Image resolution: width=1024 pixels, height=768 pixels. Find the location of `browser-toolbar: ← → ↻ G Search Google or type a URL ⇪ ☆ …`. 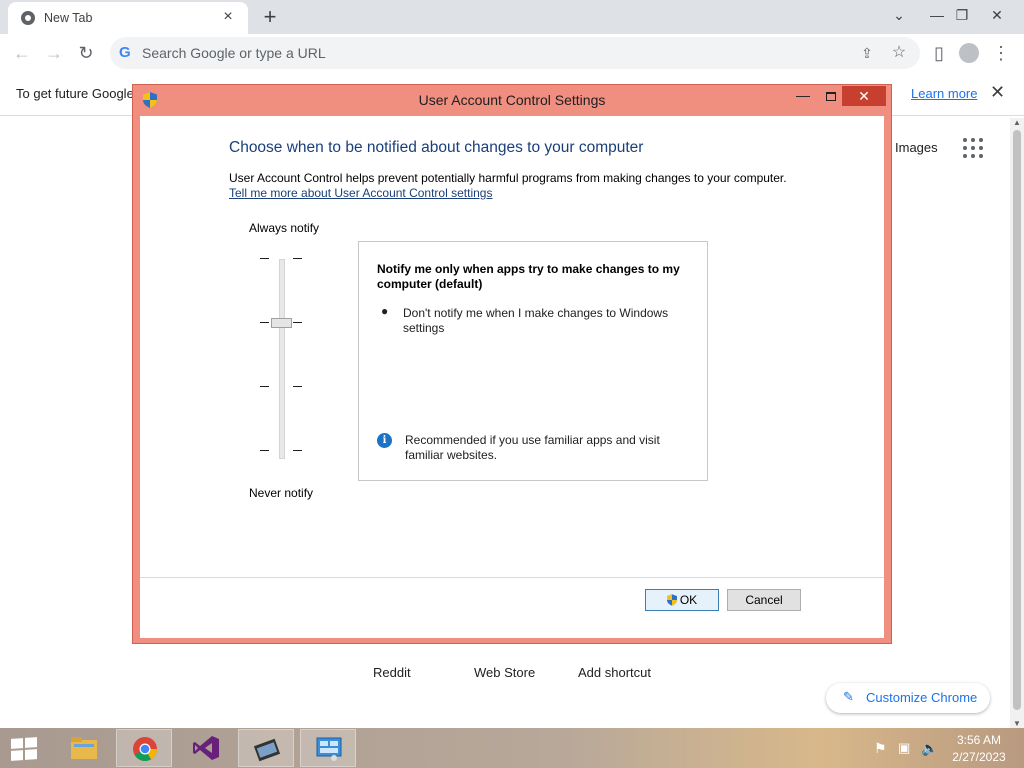

browser-toolbar: ← → ↻ G Search Google or type a URL ⇪ ☆ … is located at coordinates (512, 53).